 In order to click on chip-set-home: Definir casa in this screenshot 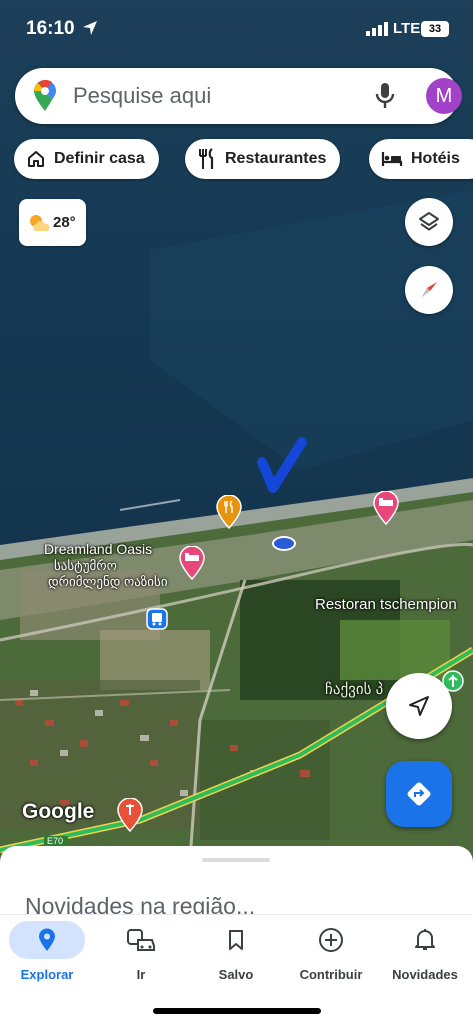, I will do `click(86, 159)`.